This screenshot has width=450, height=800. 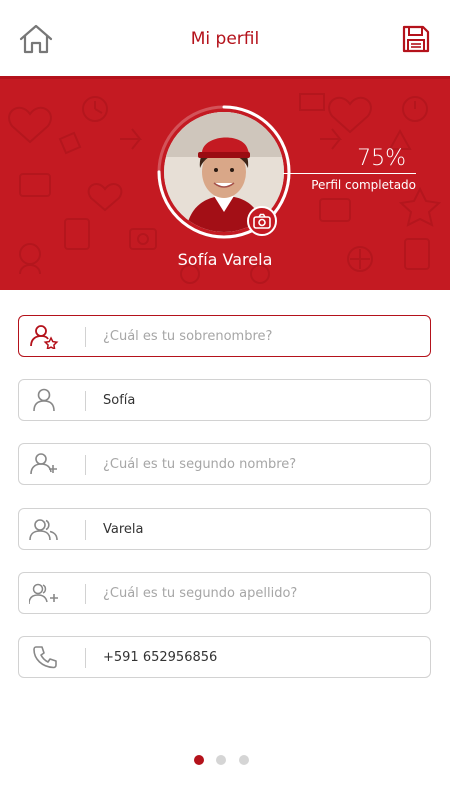 What do you see at coordinates (263, 657) in the screenshot?
I see `phone-input` at bounding box center [263, 657].